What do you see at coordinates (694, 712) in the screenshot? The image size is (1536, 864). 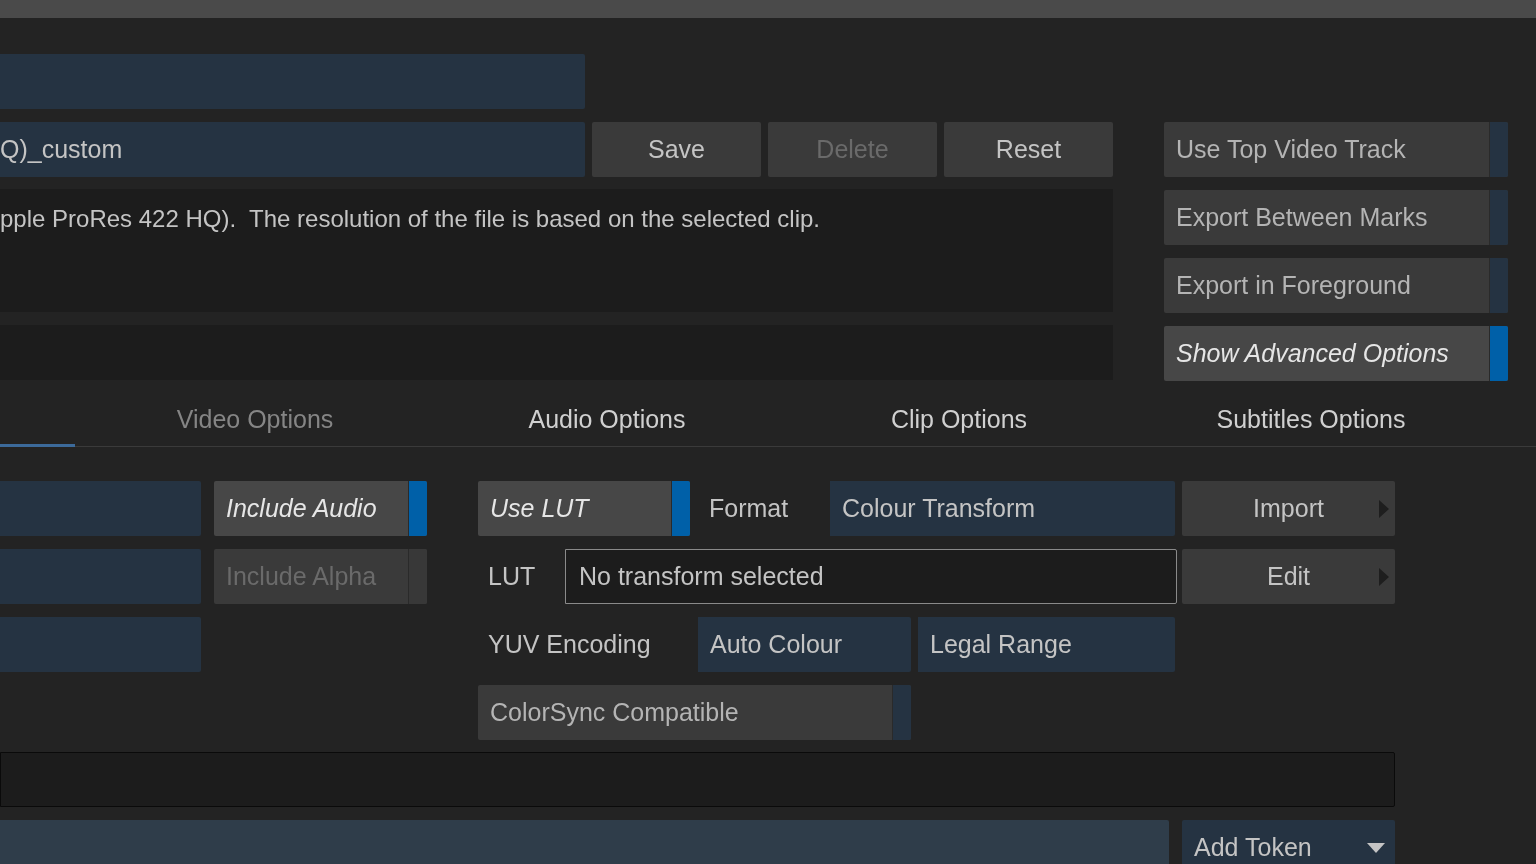 I see `toggle-button: ColorSync Compatible` at bounding box center [694, 712].